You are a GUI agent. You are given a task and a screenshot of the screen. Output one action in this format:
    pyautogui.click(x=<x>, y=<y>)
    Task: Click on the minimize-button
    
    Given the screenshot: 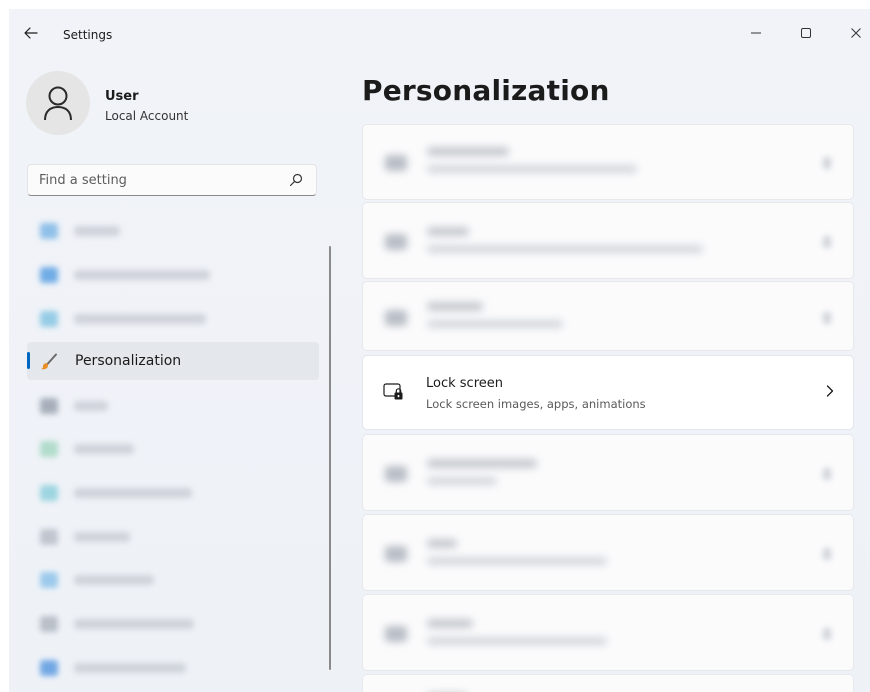 What is the action you would take?
    pyautogui.click(x=756, y=33)
    